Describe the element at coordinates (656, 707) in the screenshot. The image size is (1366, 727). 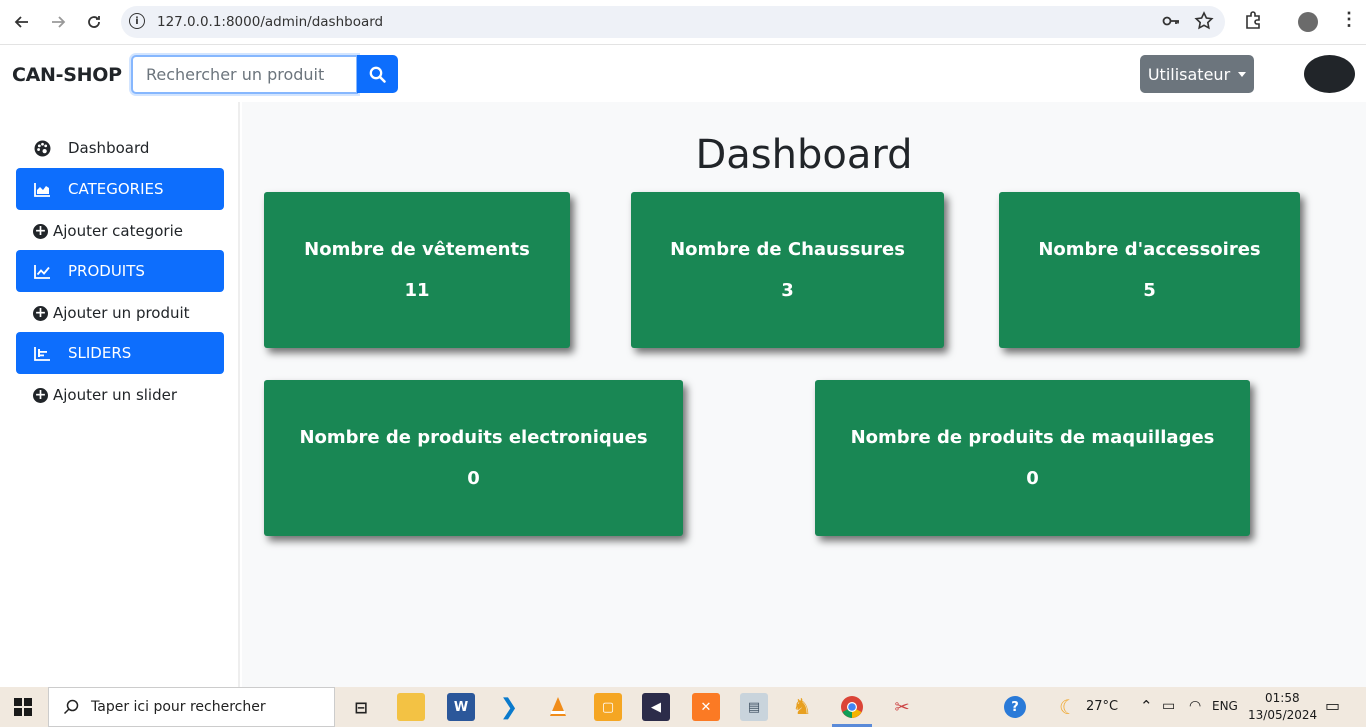
I see `visual-studio-icon: ◀` at that location.